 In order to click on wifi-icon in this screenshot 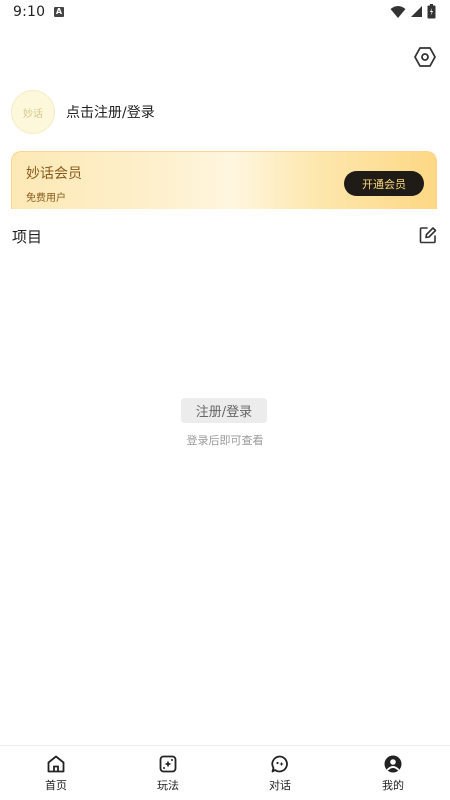, I will do `click(398, 11)`.